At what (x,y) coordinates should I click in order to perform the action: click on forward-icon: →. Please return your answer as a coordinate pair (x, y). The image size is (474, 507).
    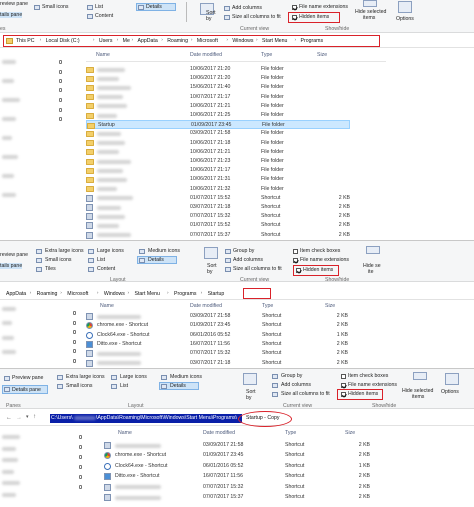
    Looking at the image, I should click on (19, 418).